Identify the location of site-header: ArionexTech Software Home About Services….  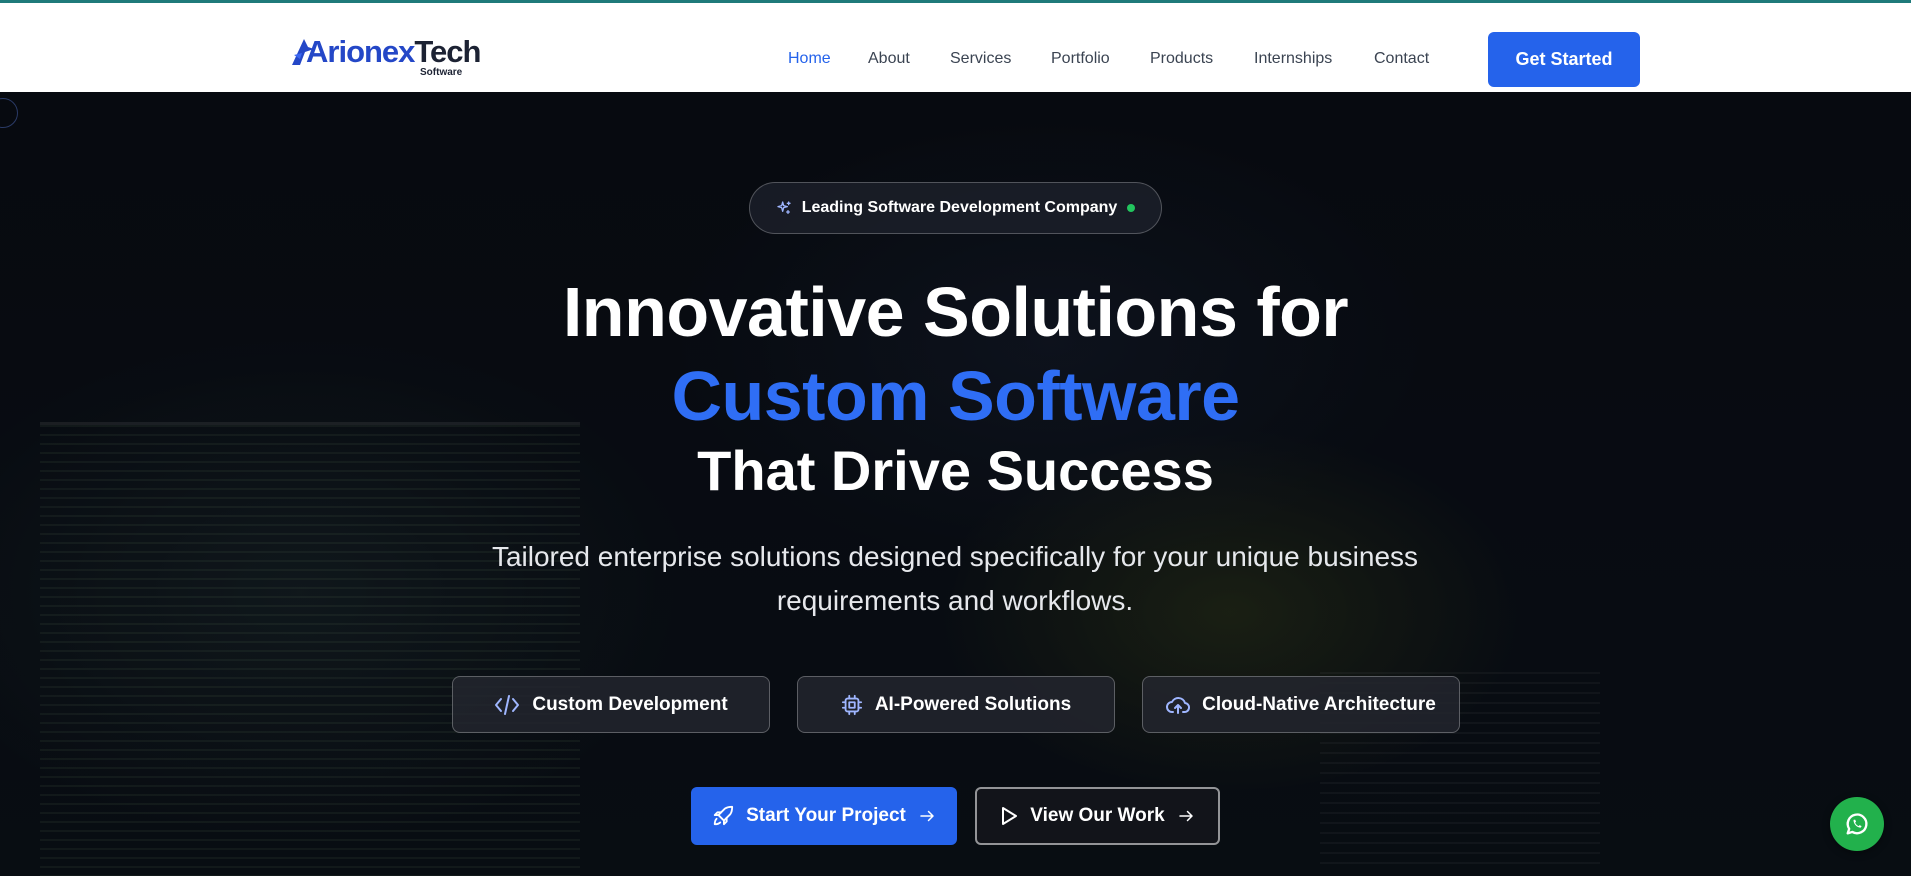
(955, 47).